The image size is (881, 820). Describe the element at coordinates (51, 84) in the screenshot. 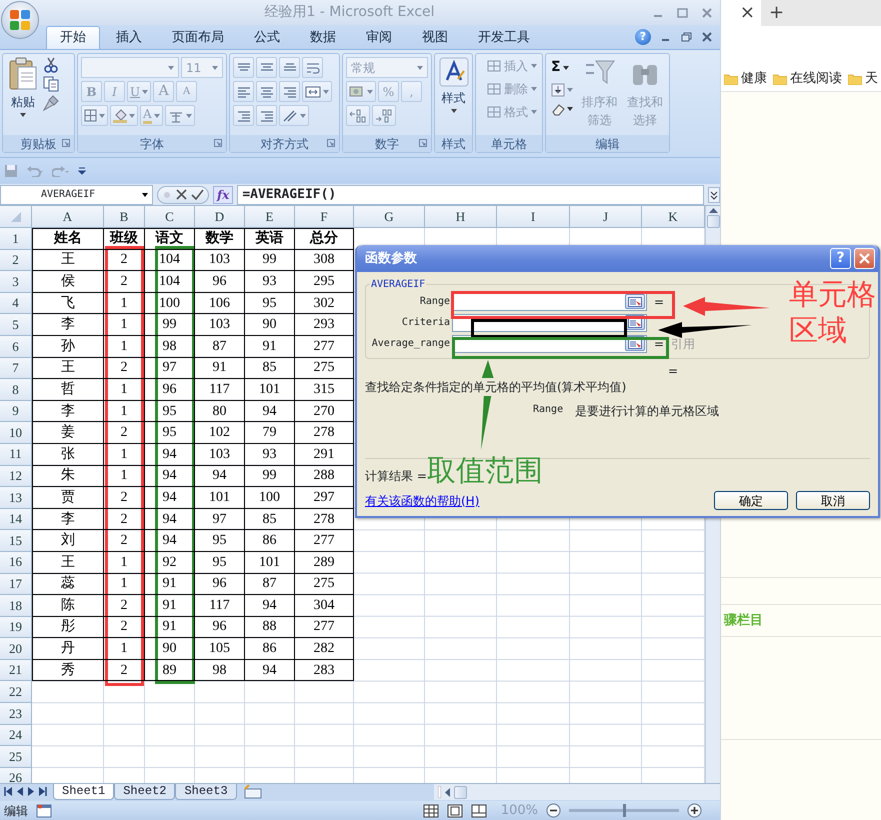

I see `copy-icon` at that location.